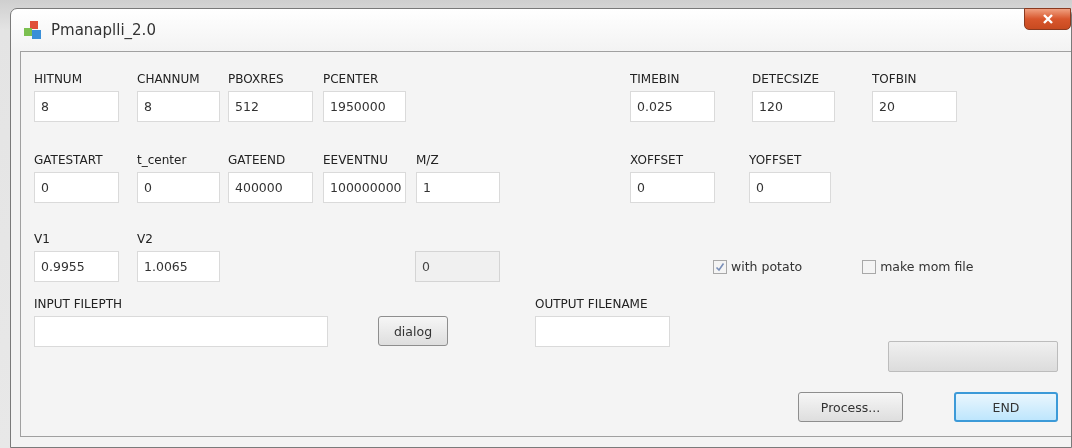 This screenshot has width=1072, height=448. Describe the element at coordinates (672, 106) in the screenshot. I see `input-field: 0.025` at that location.